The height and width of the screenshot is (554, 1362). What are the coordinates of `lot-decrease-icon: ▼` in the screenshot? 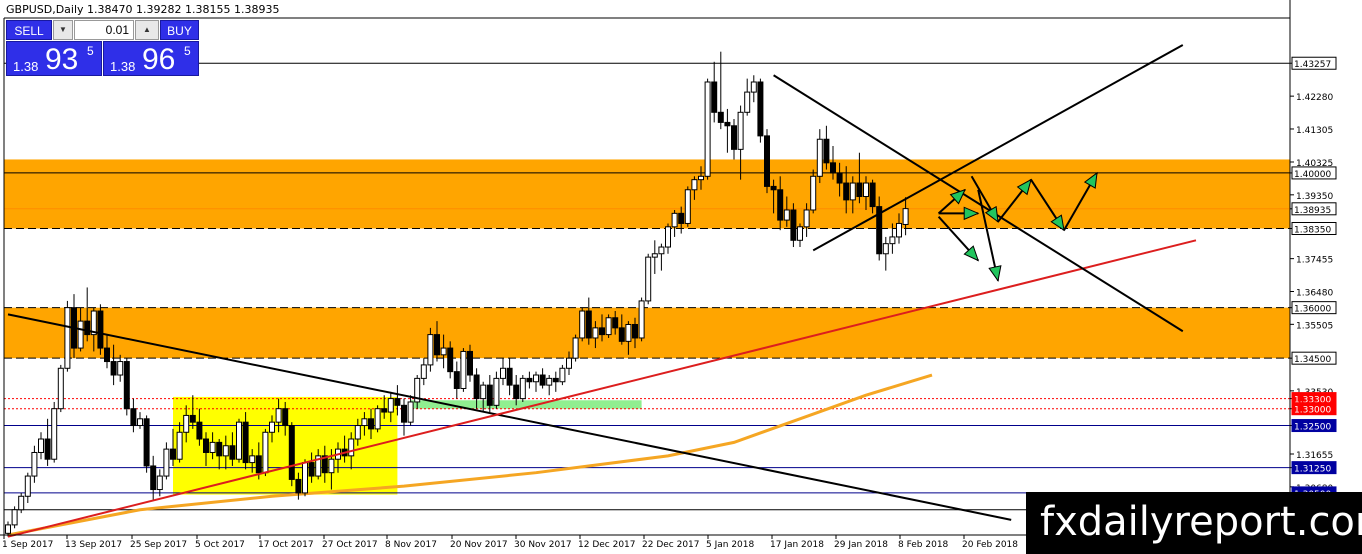 It's located at (63, 30).